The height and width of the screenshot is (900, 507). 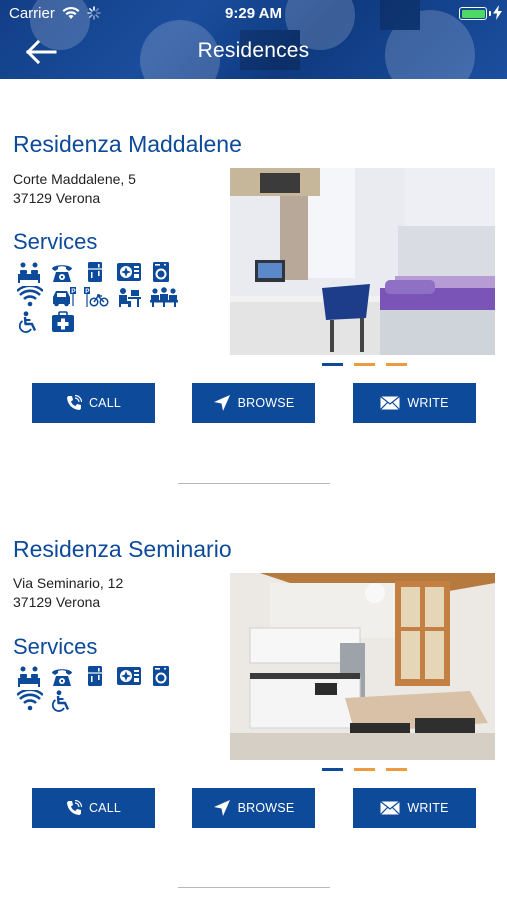 What do you see at coordinates (497, 12) in the screenshot?
I see `charging-bolt-icon` at bounding box center [497, 12].